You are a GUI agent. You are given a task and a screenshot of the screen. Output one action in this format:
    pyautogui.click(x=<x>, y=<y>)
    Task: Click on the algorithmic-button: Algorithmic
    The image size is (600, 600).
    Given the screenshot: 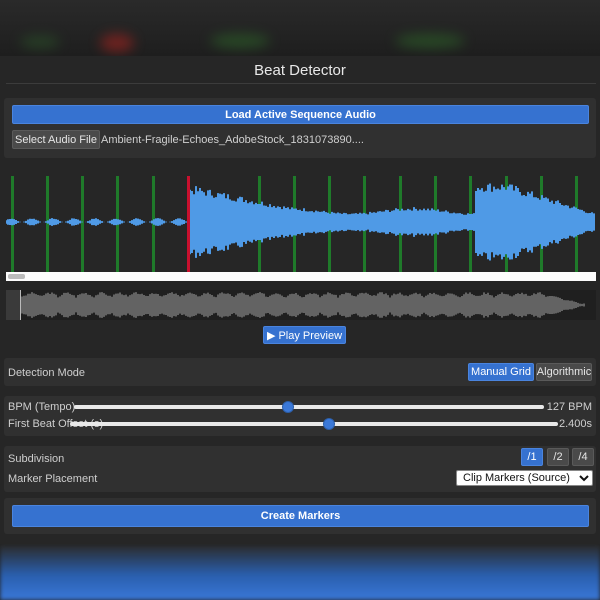 What is the action you would take?
    pyautogui.click(x=564, y=372)
    